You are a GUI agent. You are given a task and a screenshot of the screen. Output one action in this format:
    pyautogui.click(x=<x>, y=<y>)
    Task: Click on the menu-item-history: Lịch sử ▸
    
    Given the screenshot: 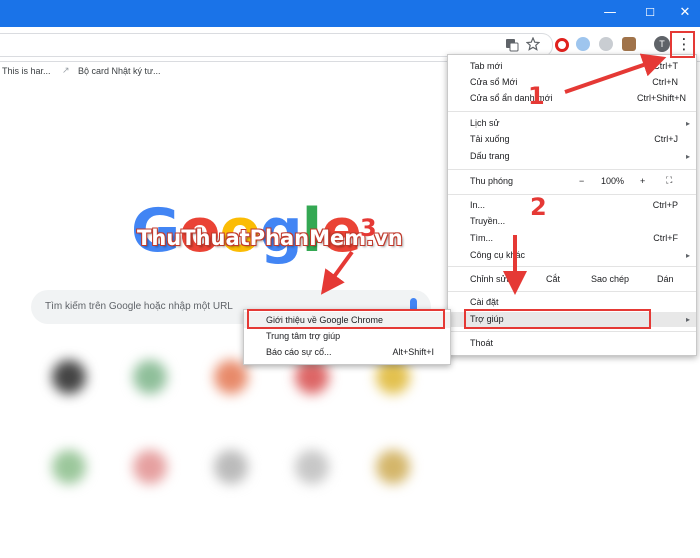 What is the action you would take?
    pyautogui.click(x=572, y=123)
    